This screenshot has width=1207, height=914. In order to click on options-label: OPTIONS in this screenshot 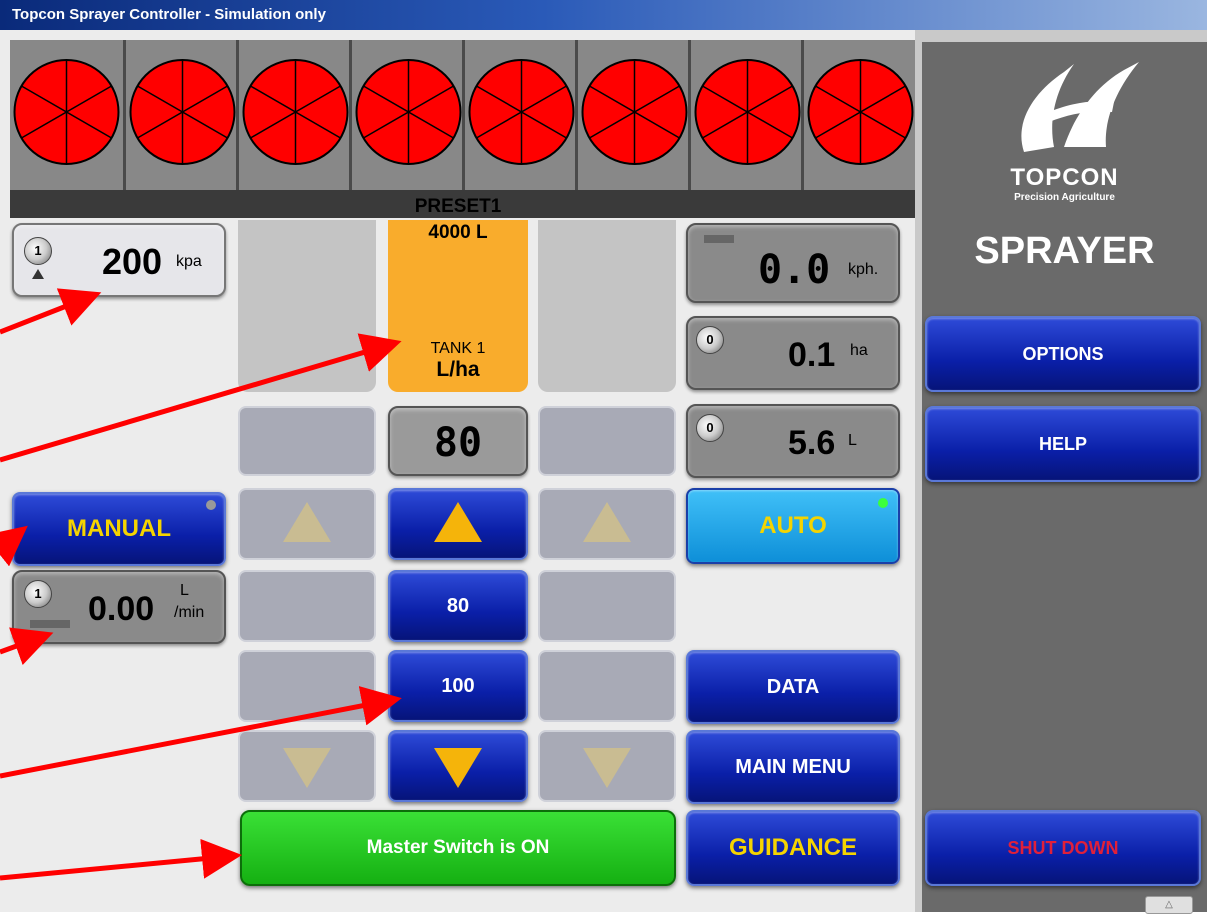, I will do `click(1063, 354)`.